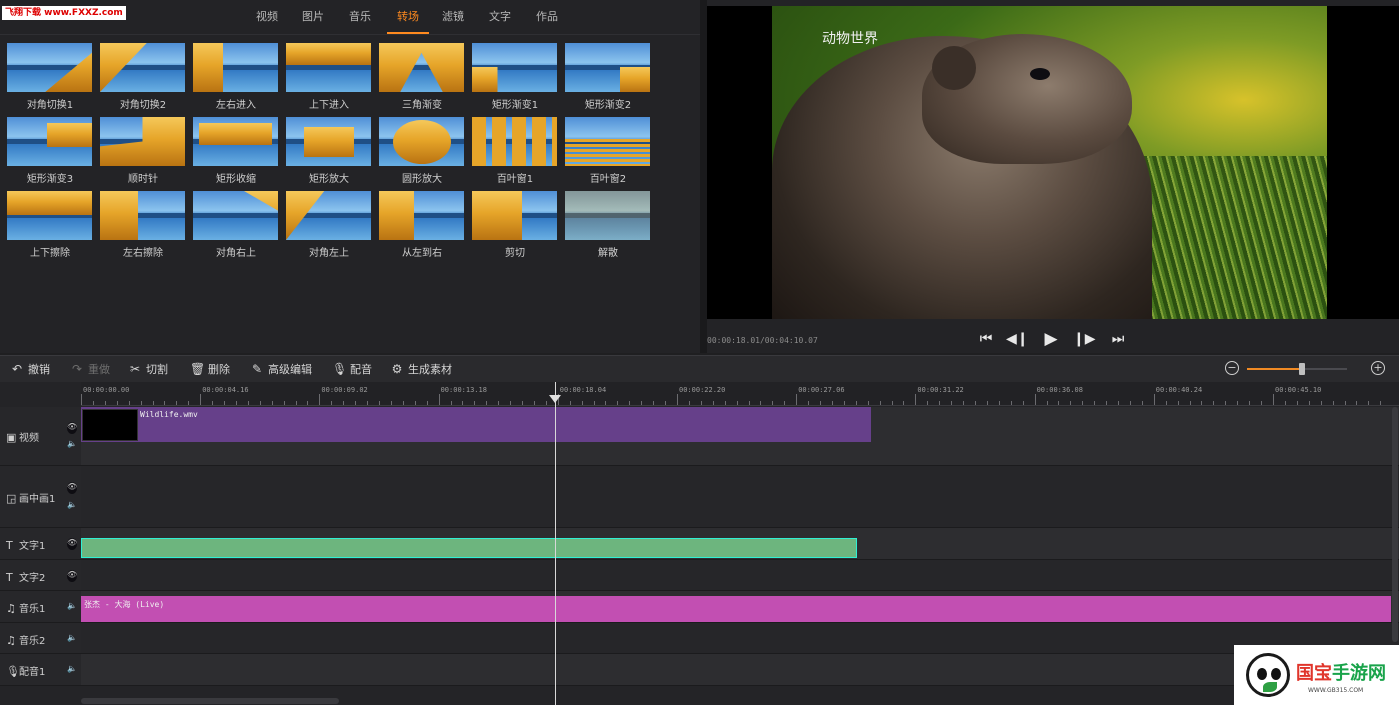 The width and height of the screenshot is (1399, 705). I want to click on track-header-video: ▣ 视频 👁 🔈, so click(40, 436).